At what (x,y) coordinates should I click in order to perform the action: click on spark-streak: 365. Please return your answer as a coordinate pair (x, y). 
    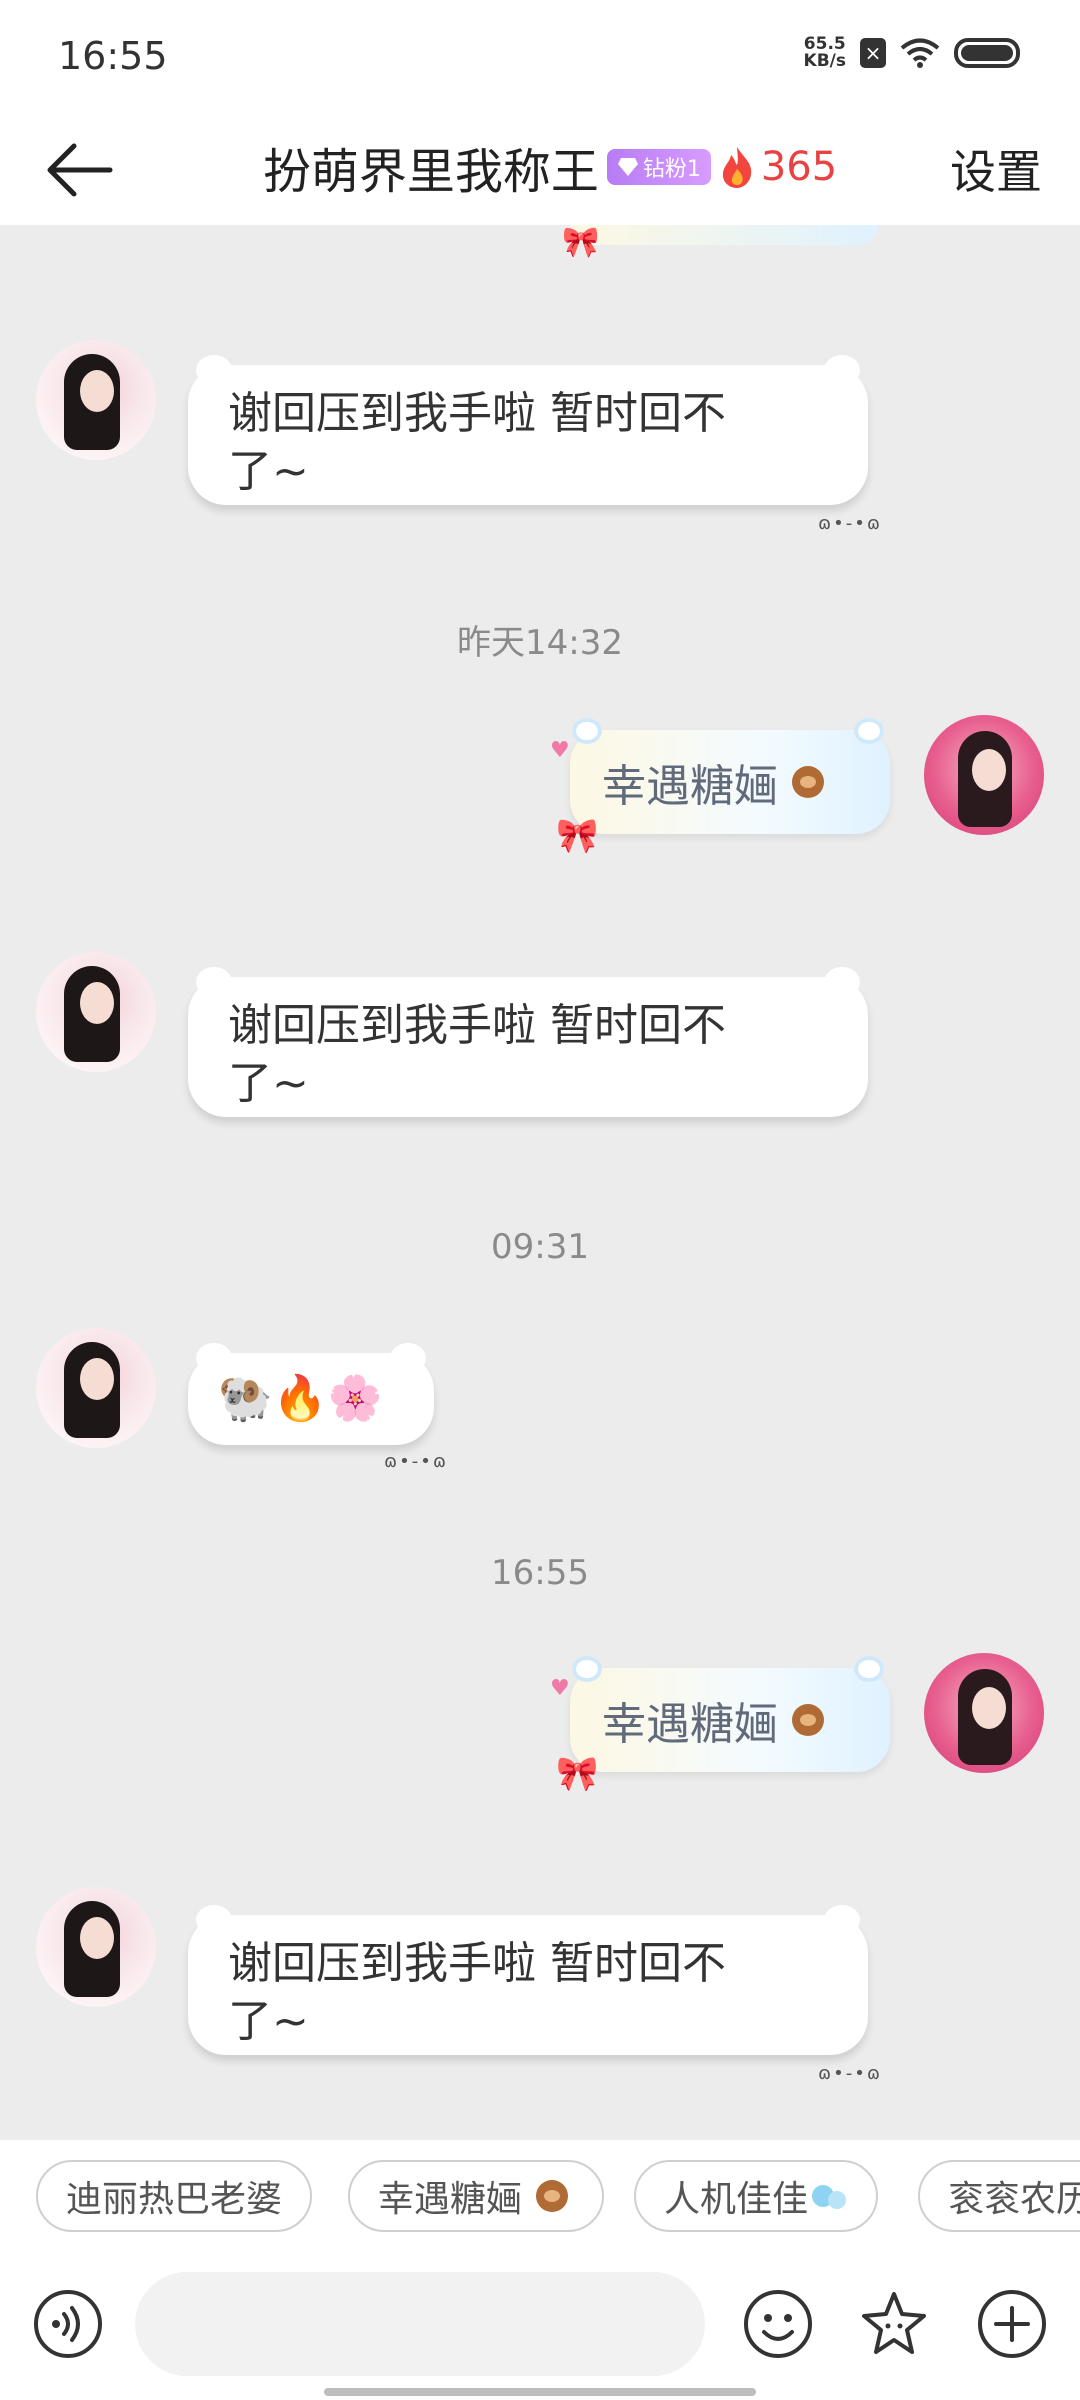
    Looking at the image, I should click on (778, 167).